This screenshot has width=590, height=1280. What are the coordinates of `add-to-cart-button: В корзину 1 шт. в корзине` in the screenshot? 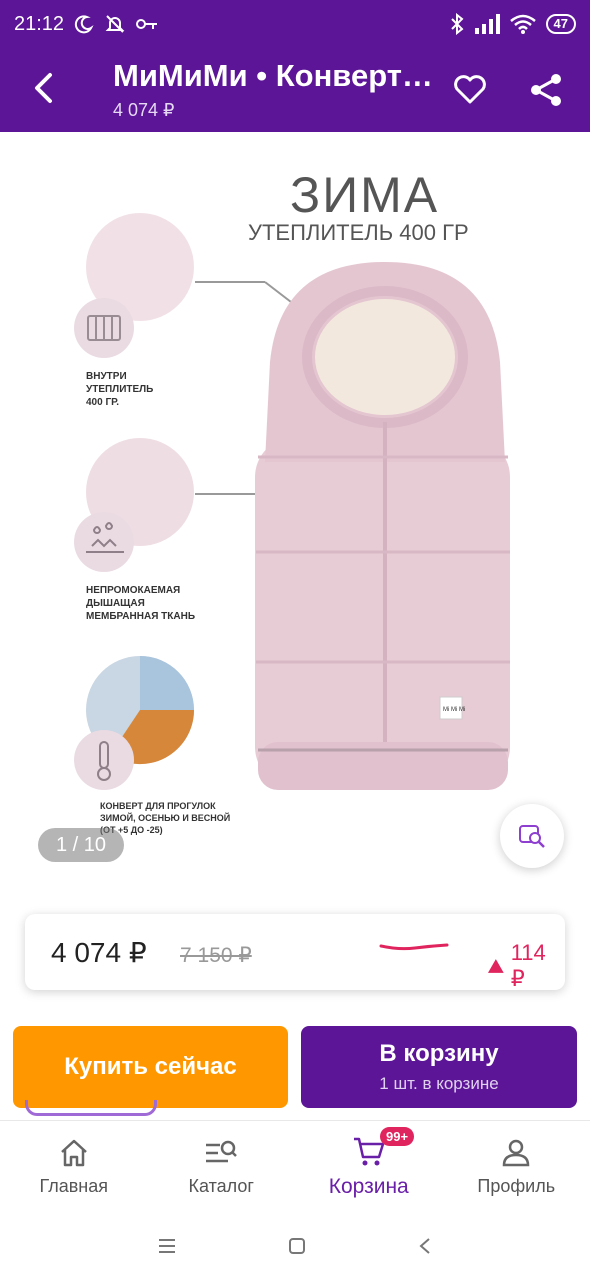 It's located at (439, 1067).